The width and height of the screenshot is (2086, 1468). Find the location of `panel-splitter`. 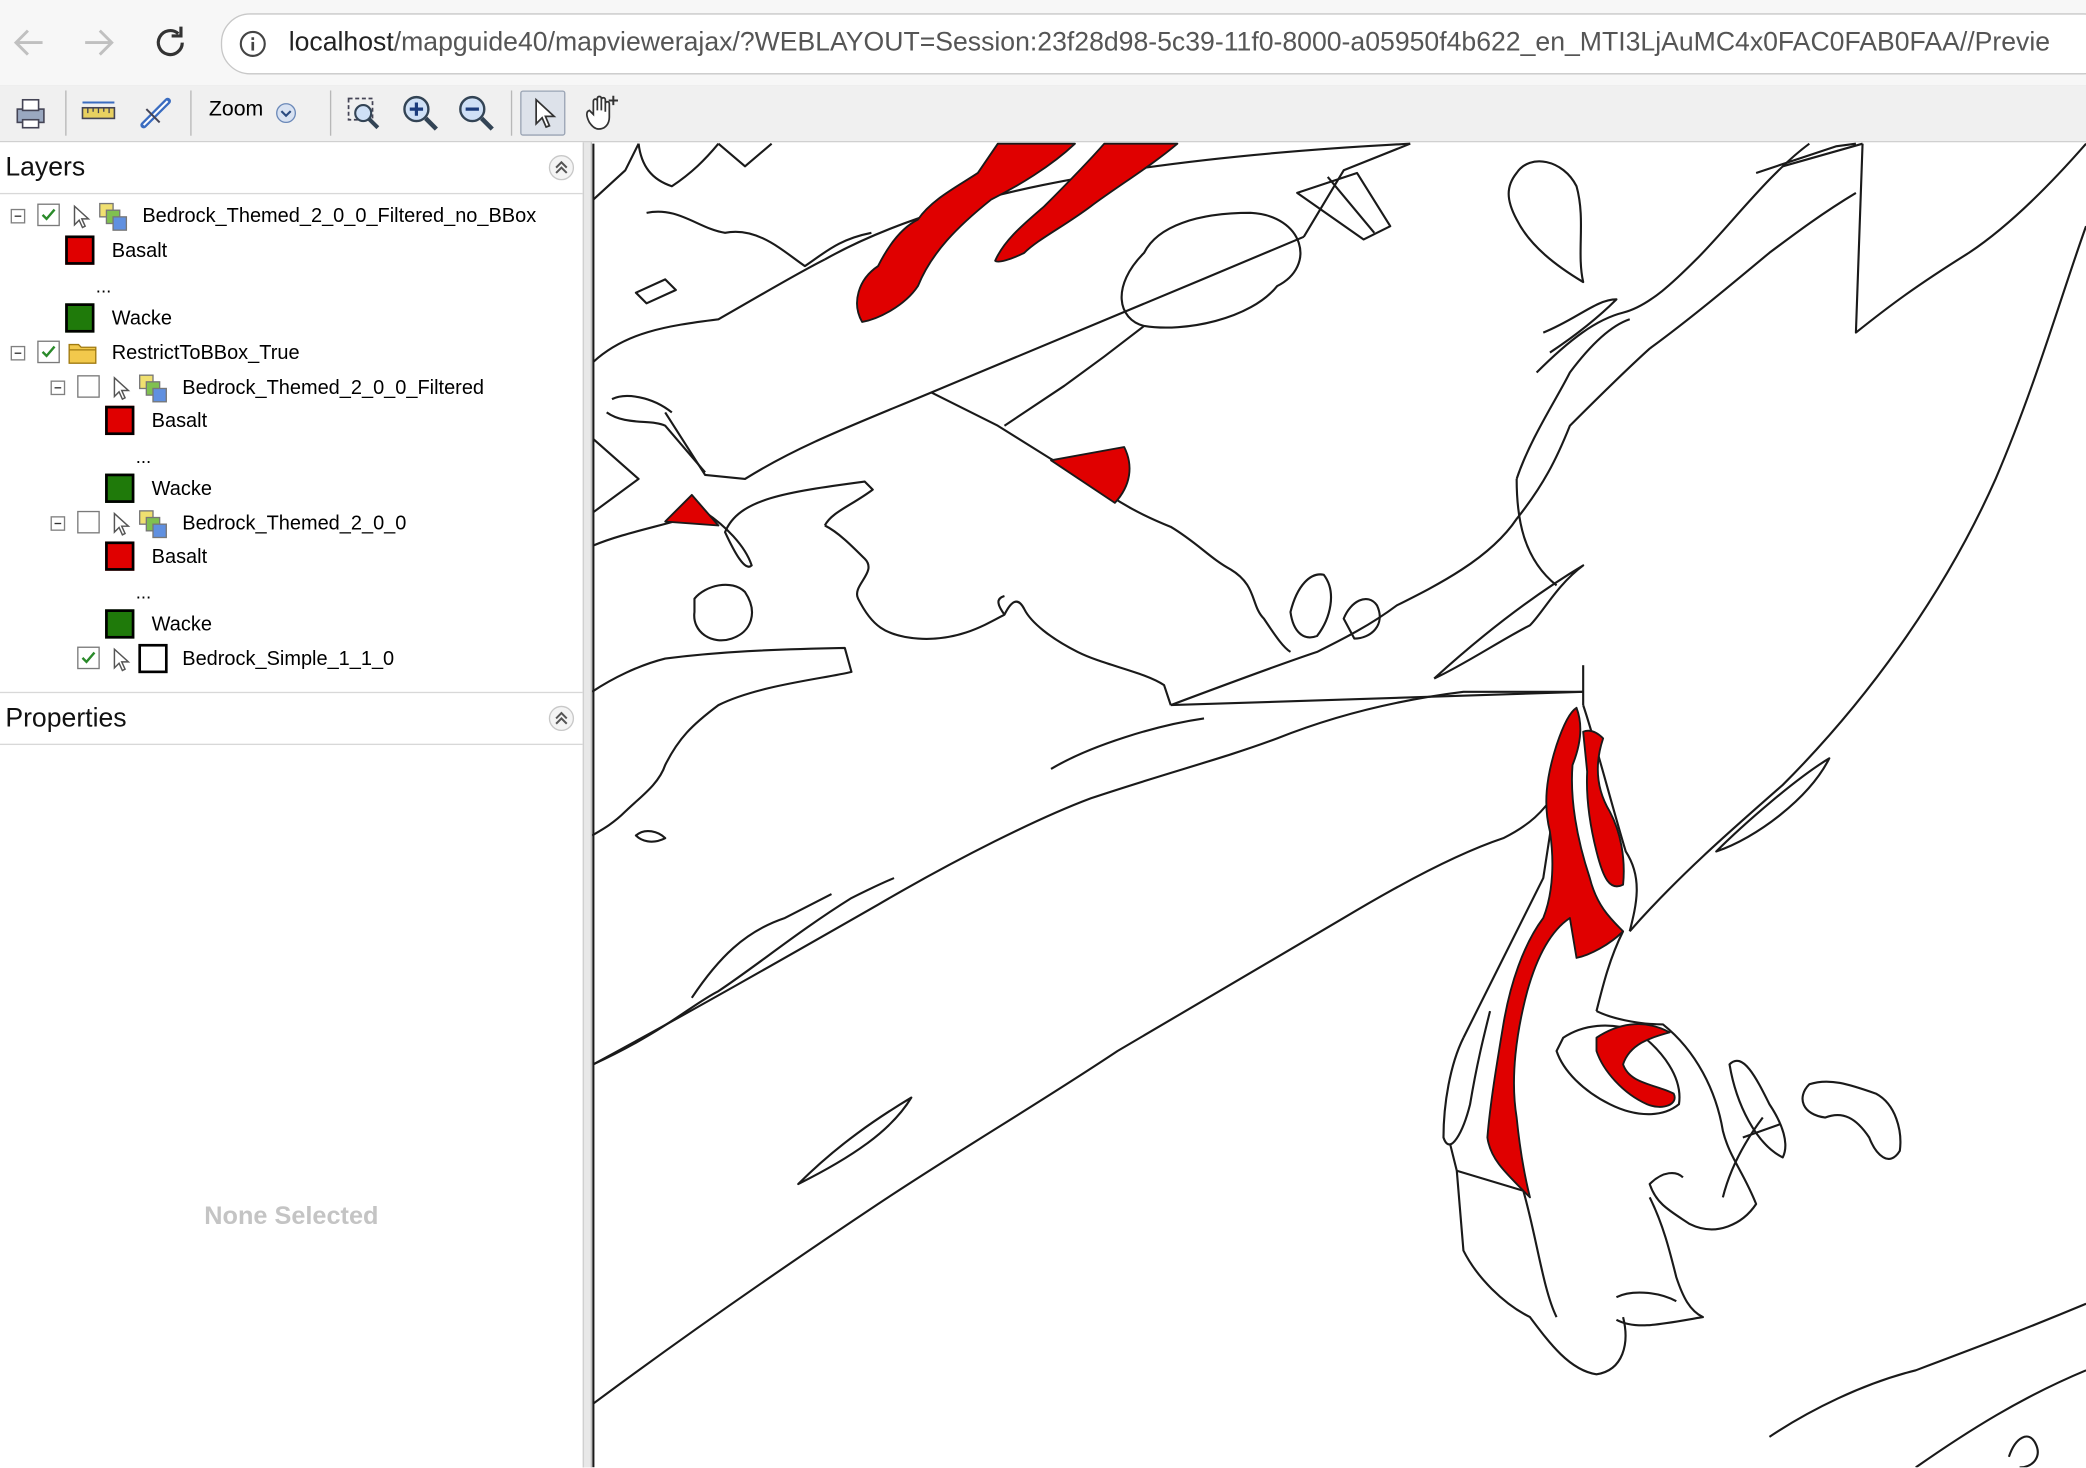

panel-splitter is located at coordinates (587, 805).